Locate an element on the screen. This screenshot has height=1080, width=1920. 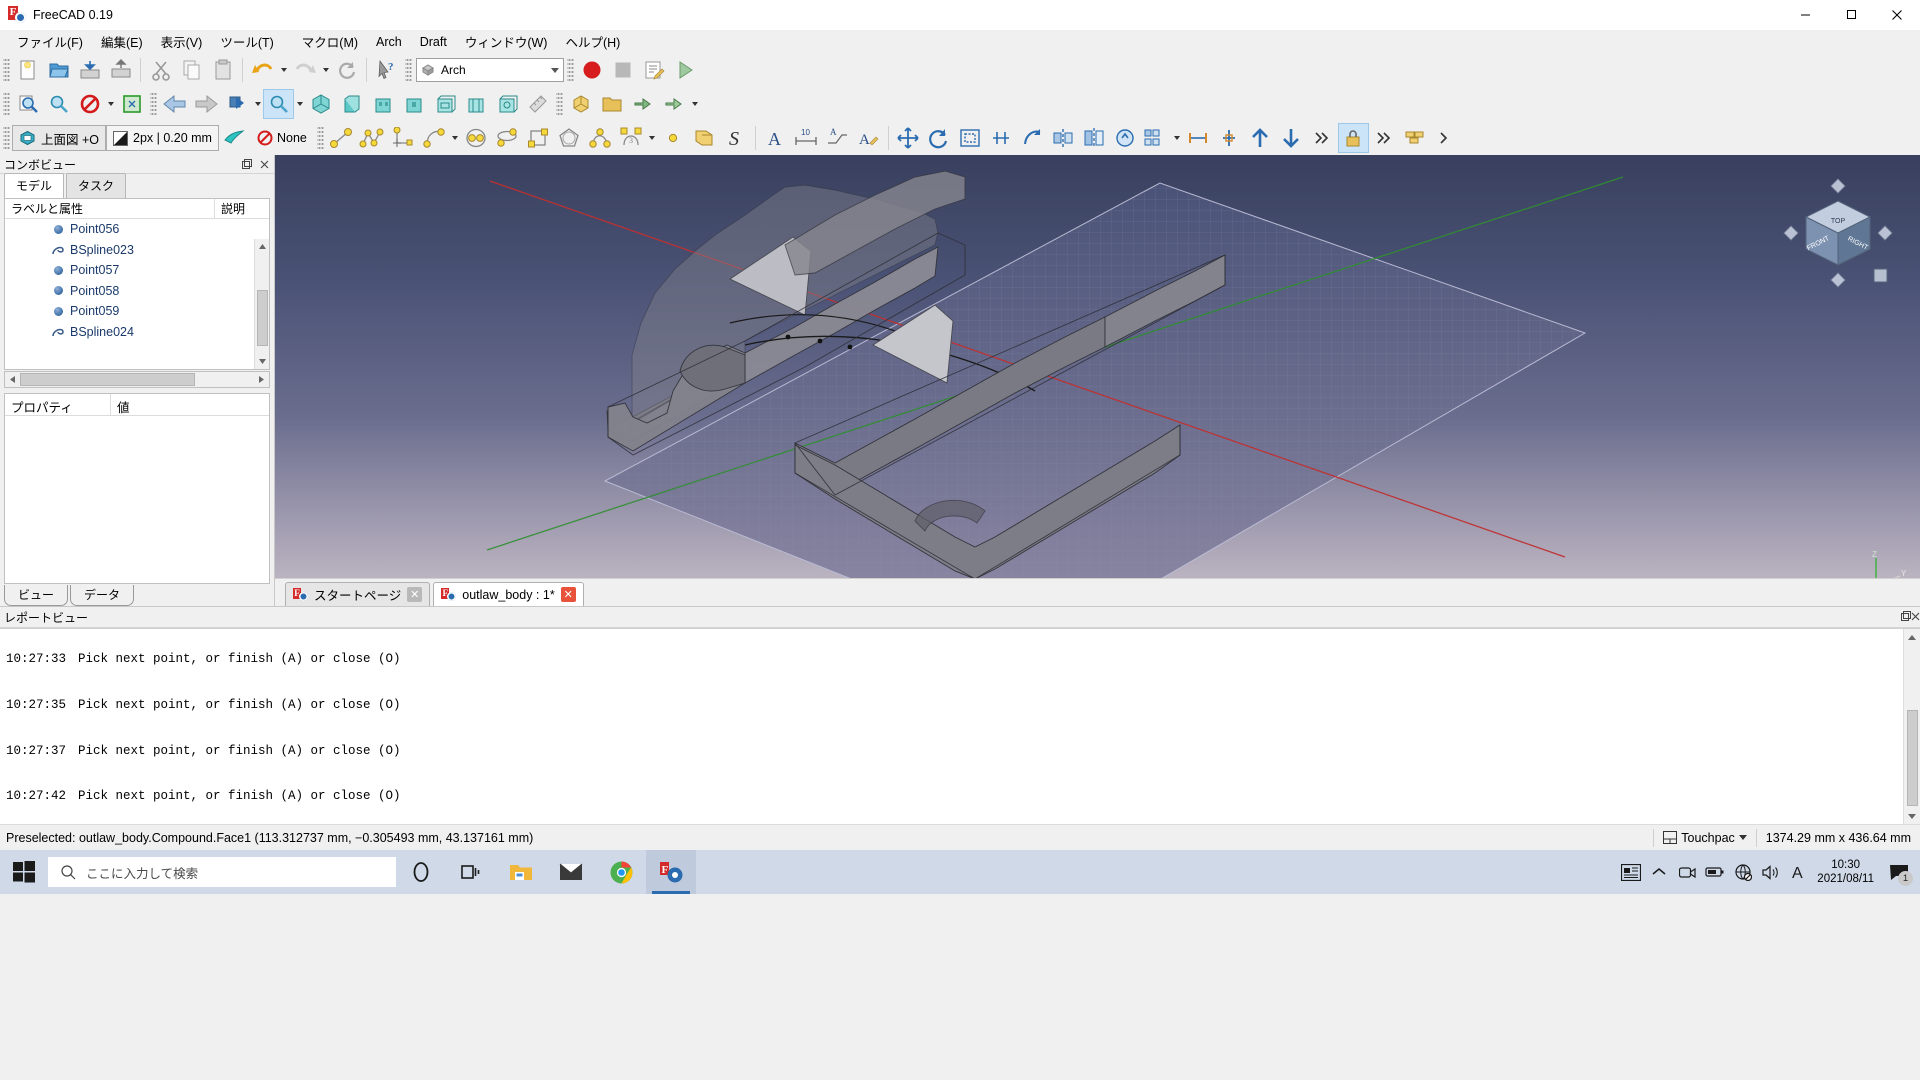
tree-vertical-scrollbar is located at coordinates (261, 304).